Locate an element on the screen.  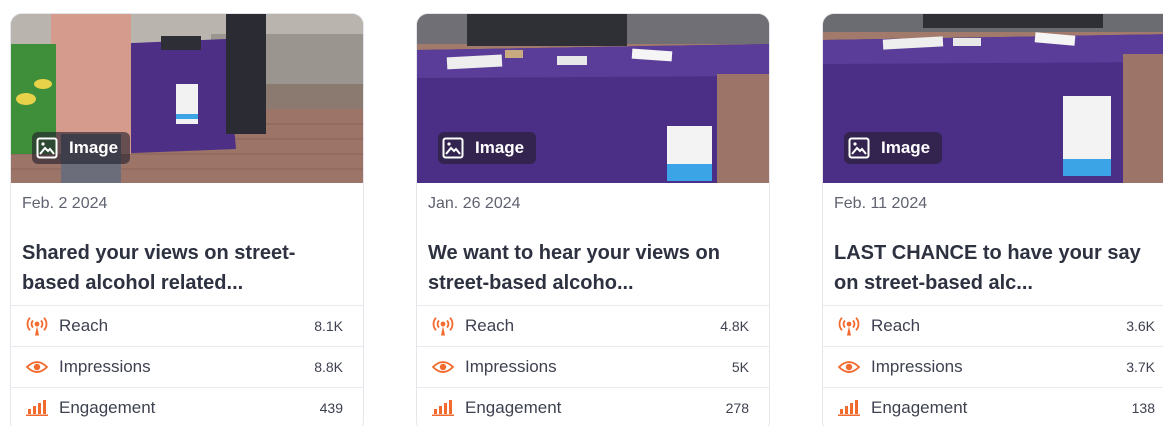
metric-value: 138 is located at coordinates (1143, 408).